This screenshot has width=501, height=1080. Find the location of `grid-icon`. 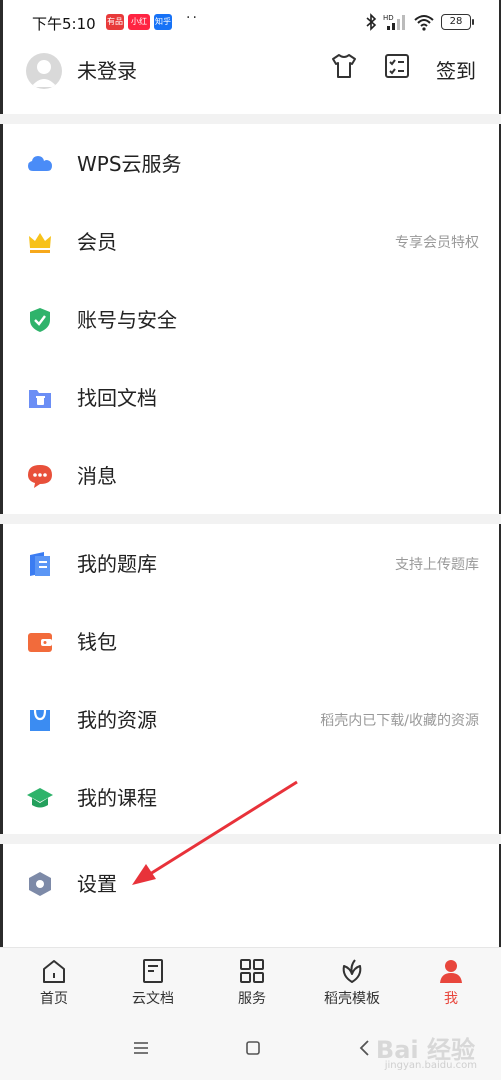

grid-icon is located at coordinates (252, 971).